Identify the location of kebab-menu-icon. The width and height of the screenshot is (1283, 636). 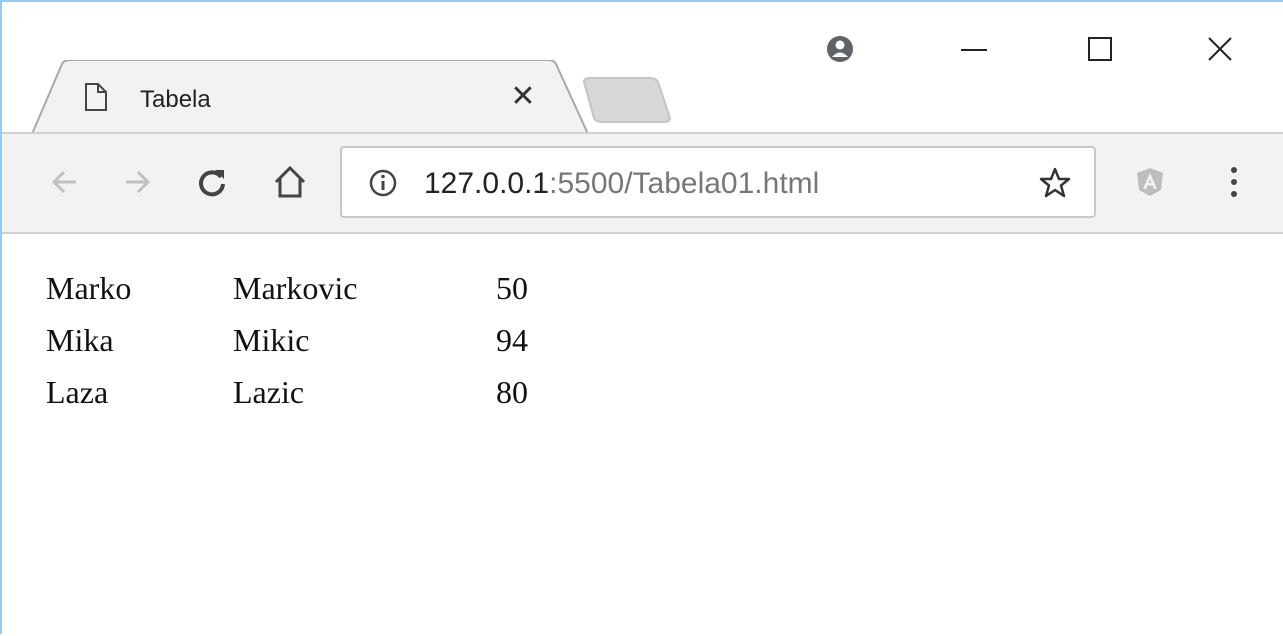
(1234, 182).